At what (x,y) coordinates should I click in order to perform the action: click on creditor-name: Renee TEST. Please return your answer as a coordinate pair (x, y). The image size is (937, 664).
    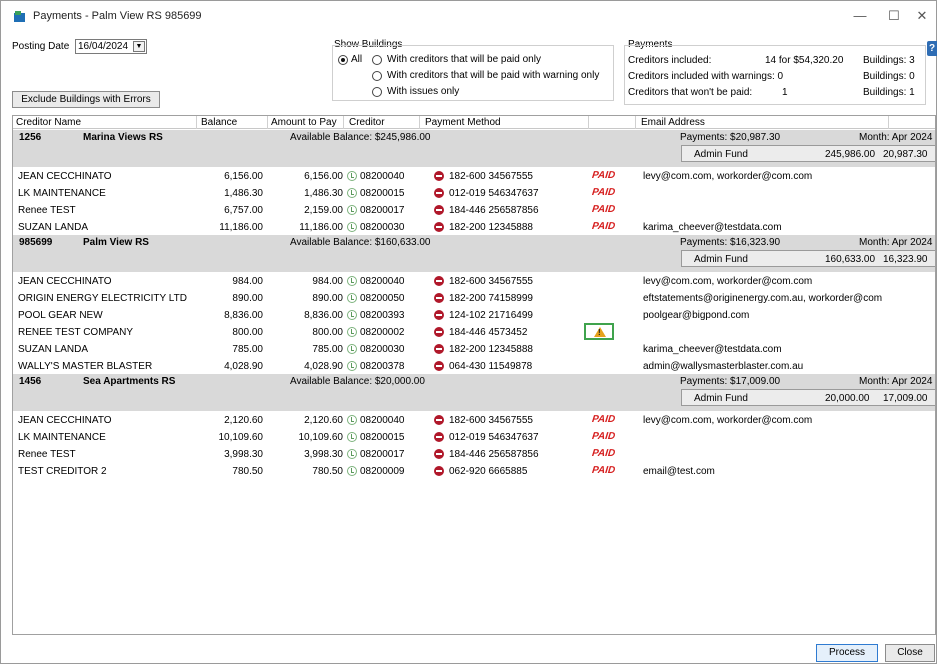
    Looking at the image, I should click on (47, 210).